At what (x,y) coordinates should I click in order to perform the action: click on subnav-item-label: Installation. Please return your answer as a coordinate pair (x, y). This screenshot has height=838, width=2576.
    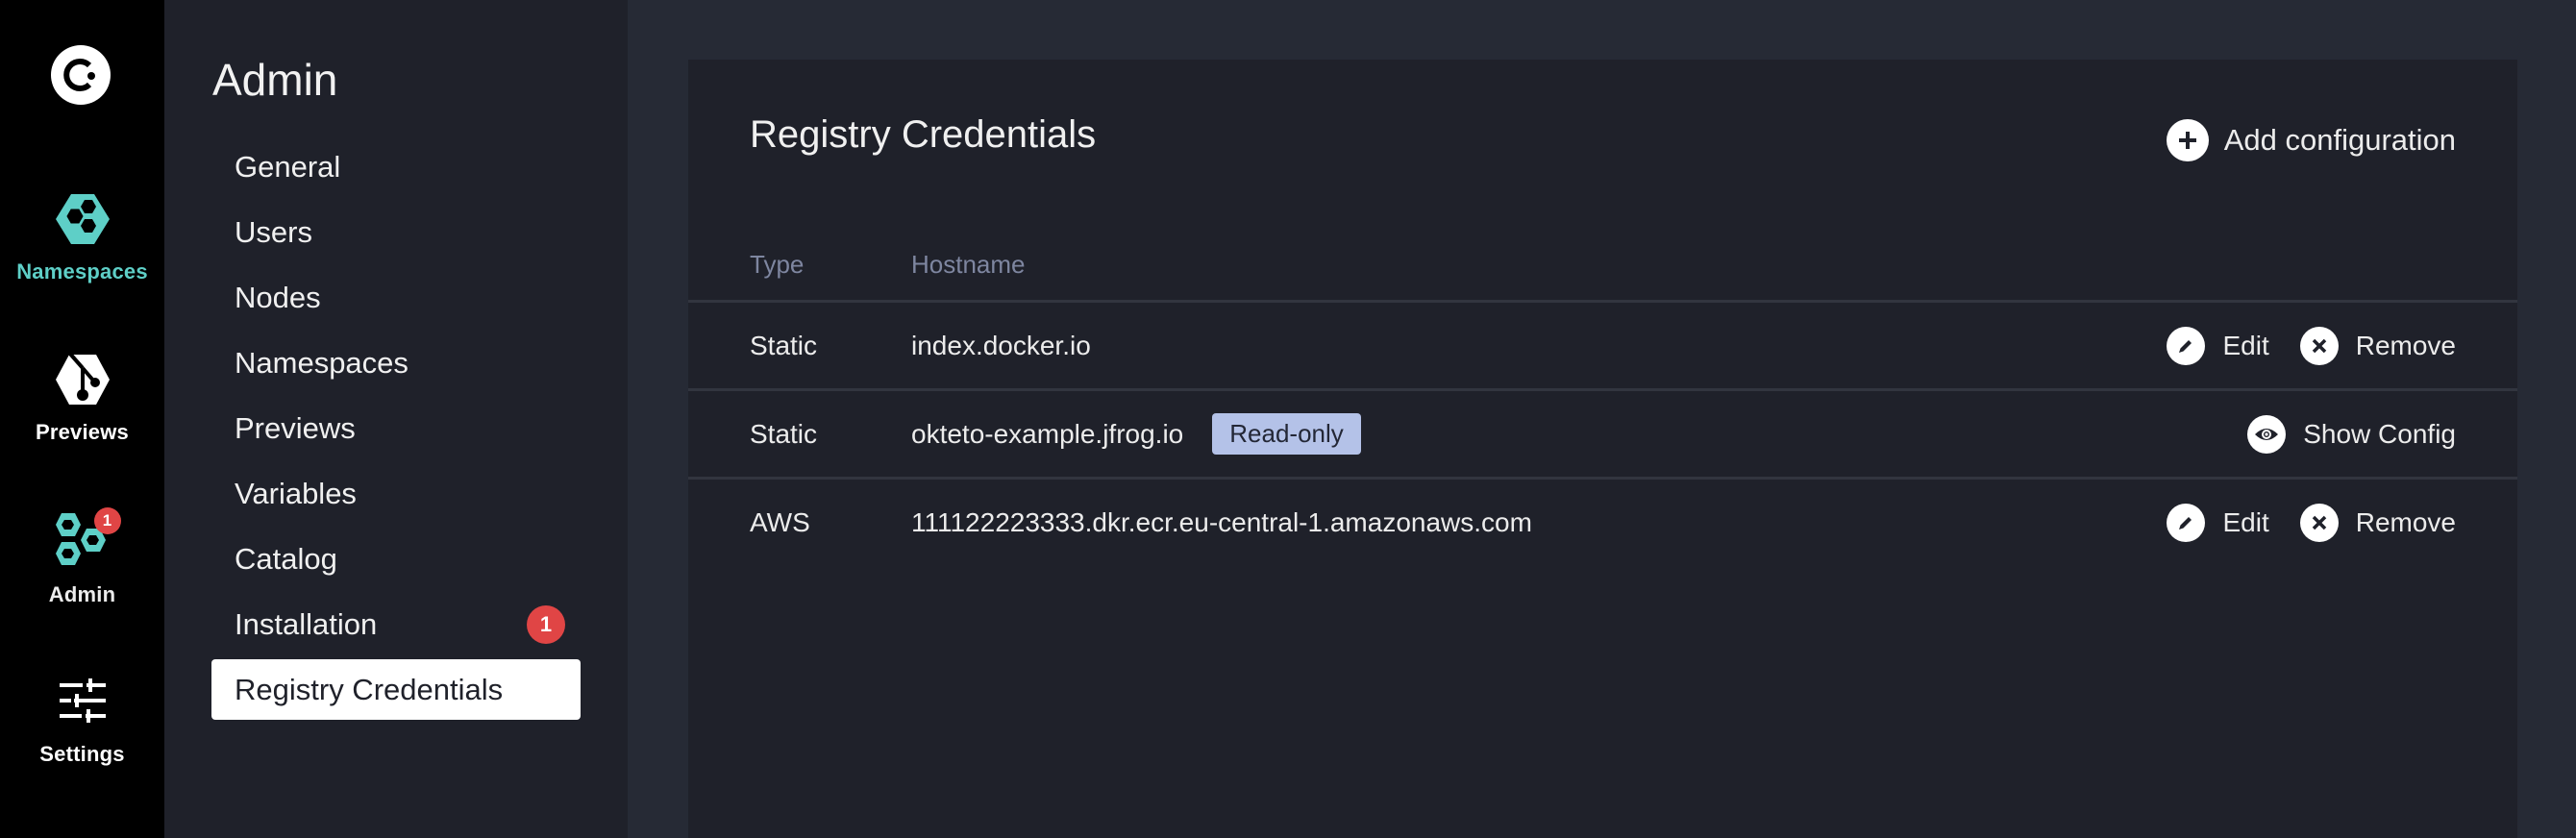
    Looking at the image, I should click on (307, 624).